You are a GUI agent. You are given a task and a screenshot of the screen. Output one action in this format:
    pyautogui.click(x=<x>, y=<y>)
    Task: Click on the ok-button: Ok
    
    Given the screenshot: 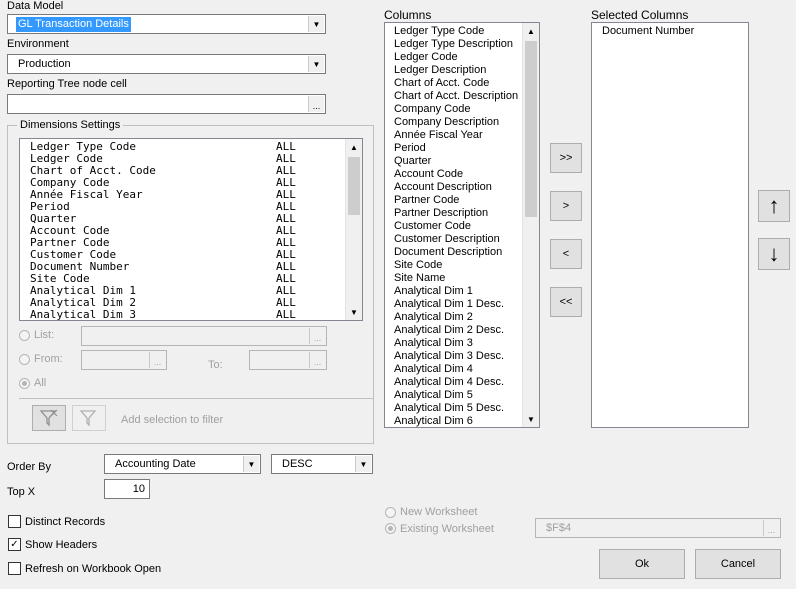 What is the action you would take?
    pyautogui.click(x=642, y=564)
    